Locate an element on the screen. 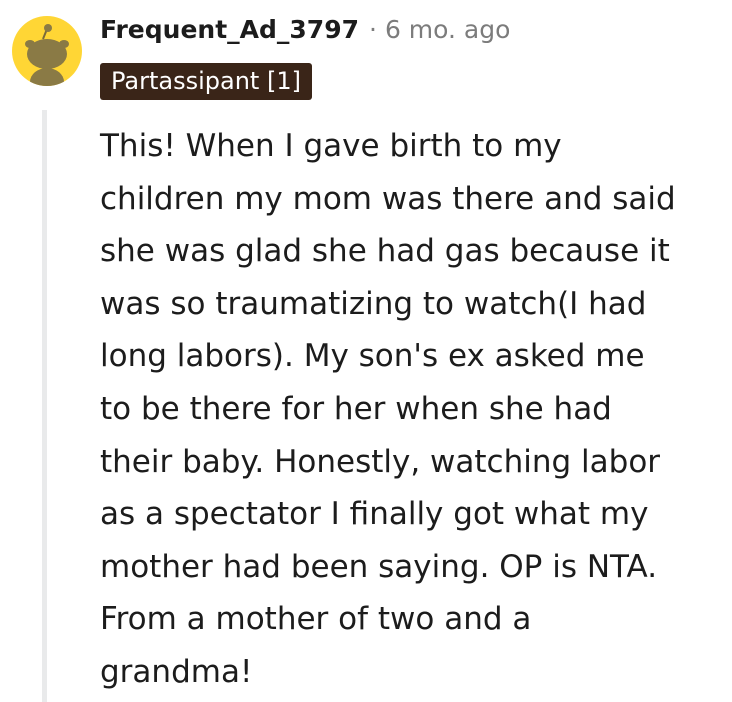 Image resolution: width=732 pixels, height=702 pixels. snoo-avatar-icon is located at coordinates (47, 55).